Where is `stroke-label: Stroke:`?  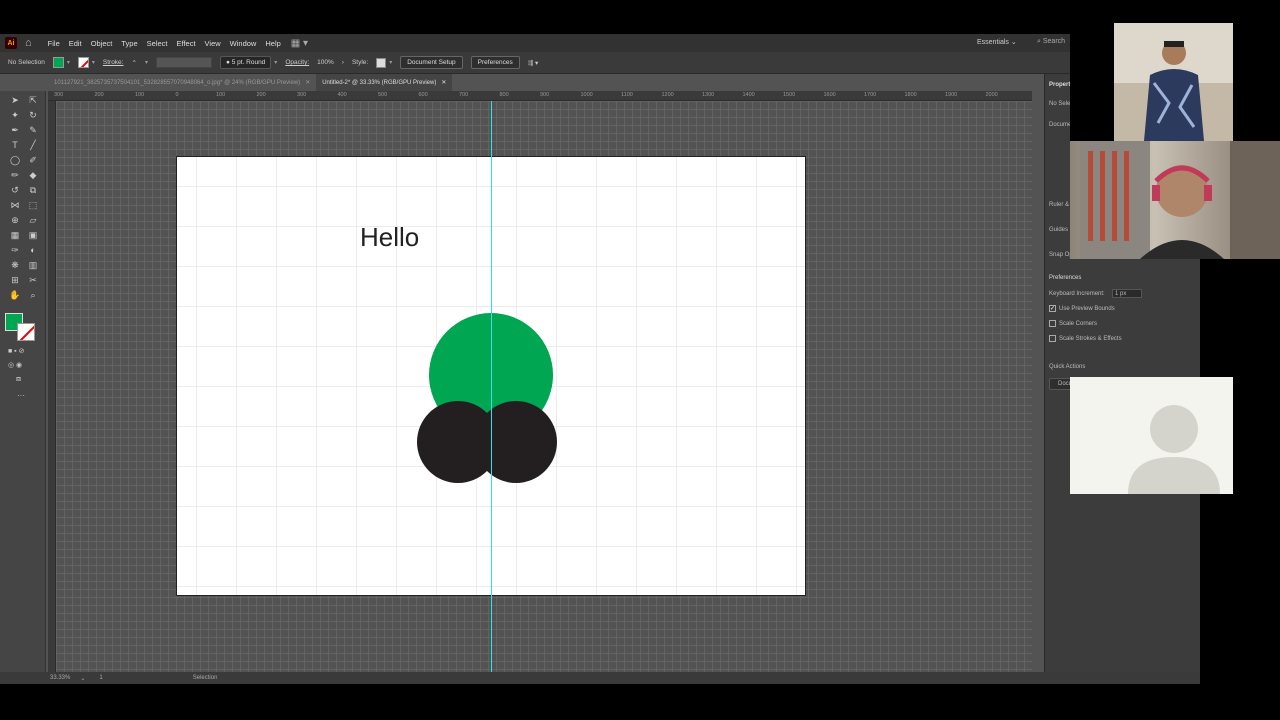
stroke-label: Stroke: is located at coordinates (113, 62).